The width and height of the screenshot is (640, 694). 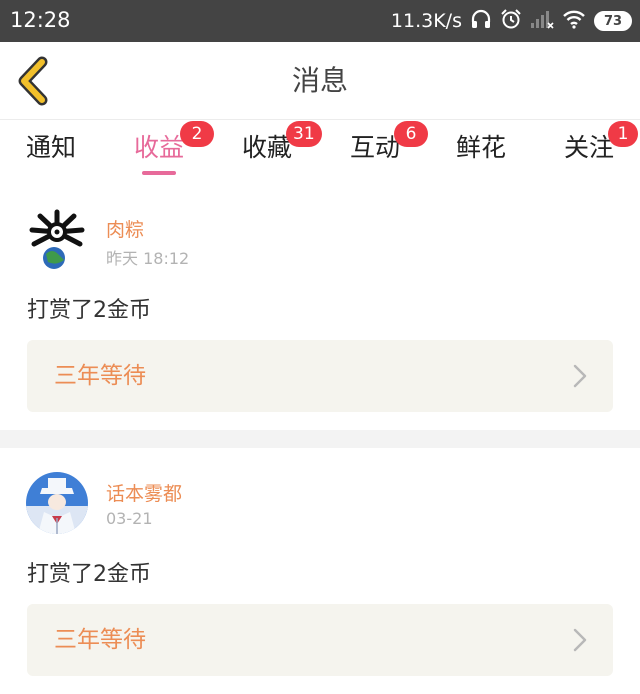 What do you see at coordinates (158, 147) in the screenshot?
I see `tab-label: 收益` at bounding box center [158, 147].